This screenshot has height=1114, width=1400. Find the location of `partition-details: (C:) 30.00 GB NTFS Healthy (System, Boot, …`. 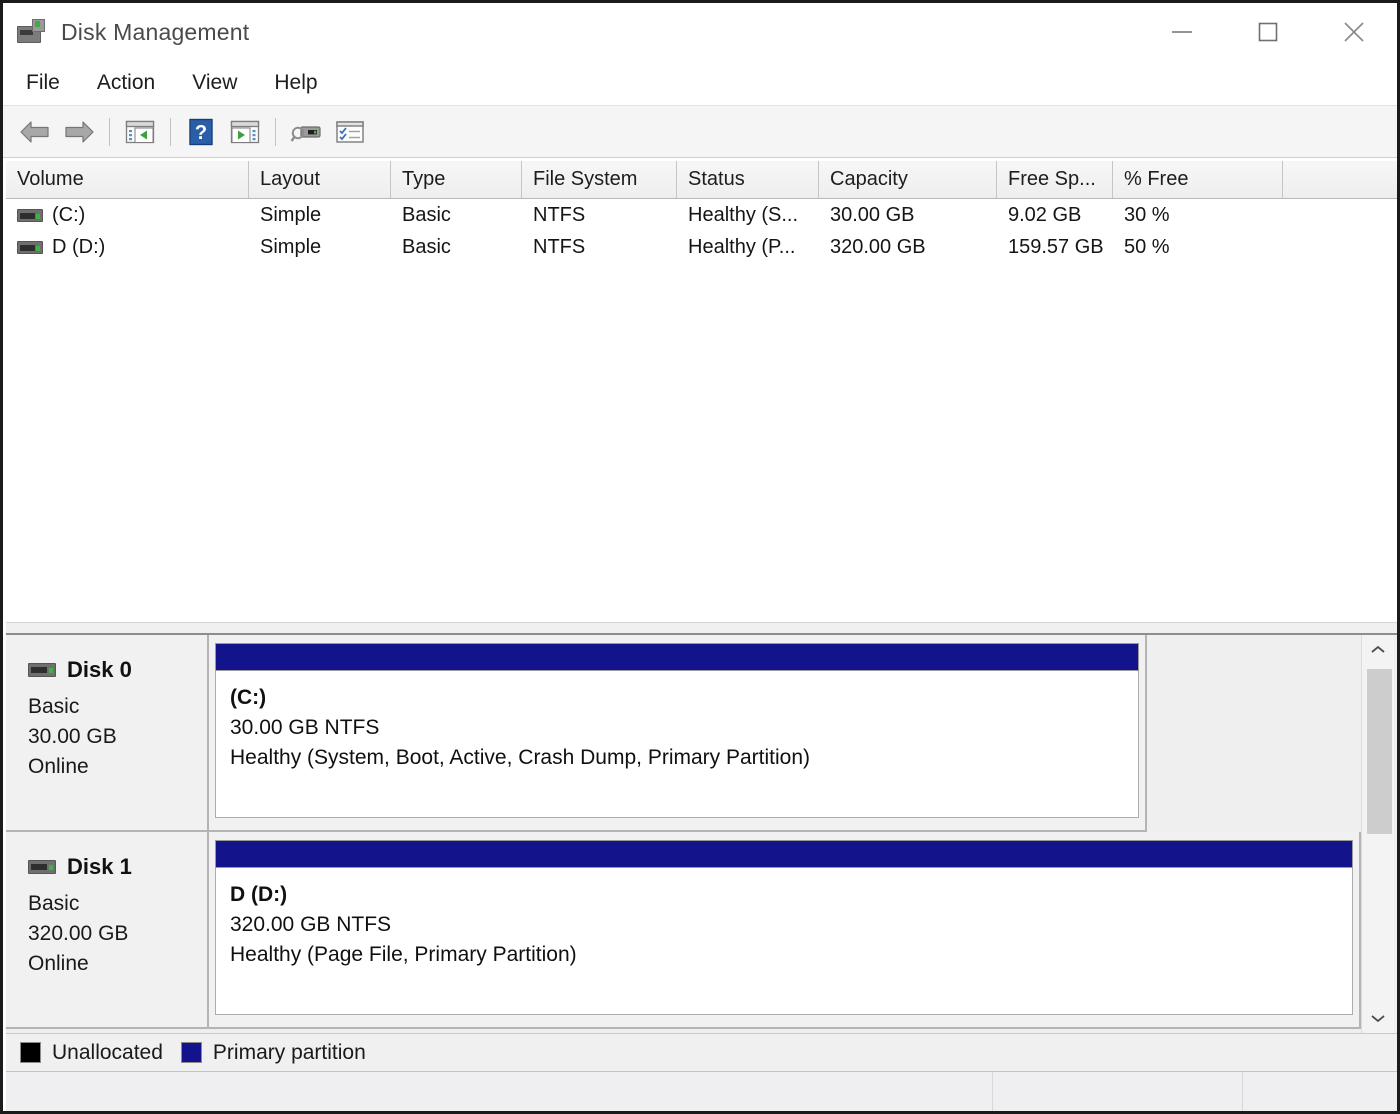

partition-details: (C:) 30.00 GB NTFS Healthy (System, Boot, … is located at coordinates (677, 744).